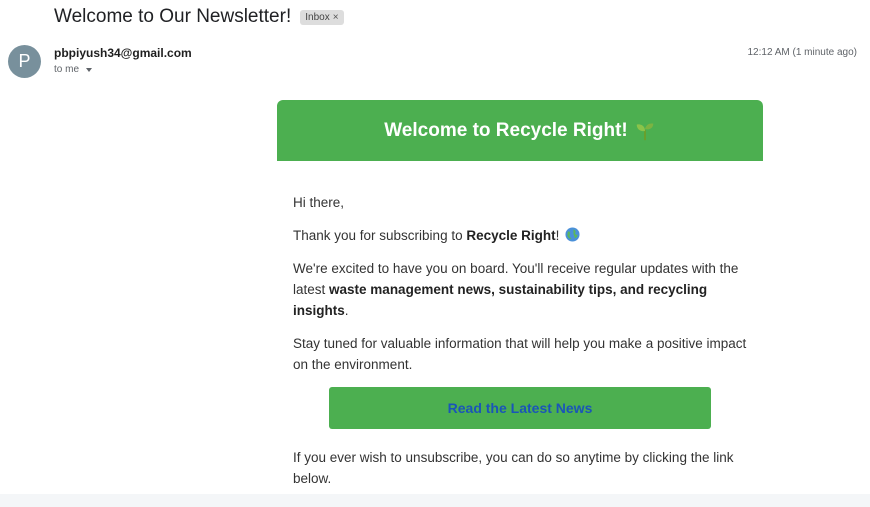  Describe the element at coordinates (645, 131) in the screenshot. I see `seedling-icon` at that location.